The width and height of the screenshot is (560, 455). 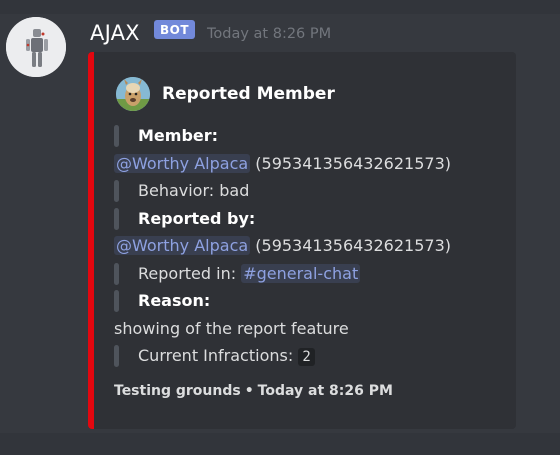 I want to click on alpaca-icon, so click(x=133, y=94).